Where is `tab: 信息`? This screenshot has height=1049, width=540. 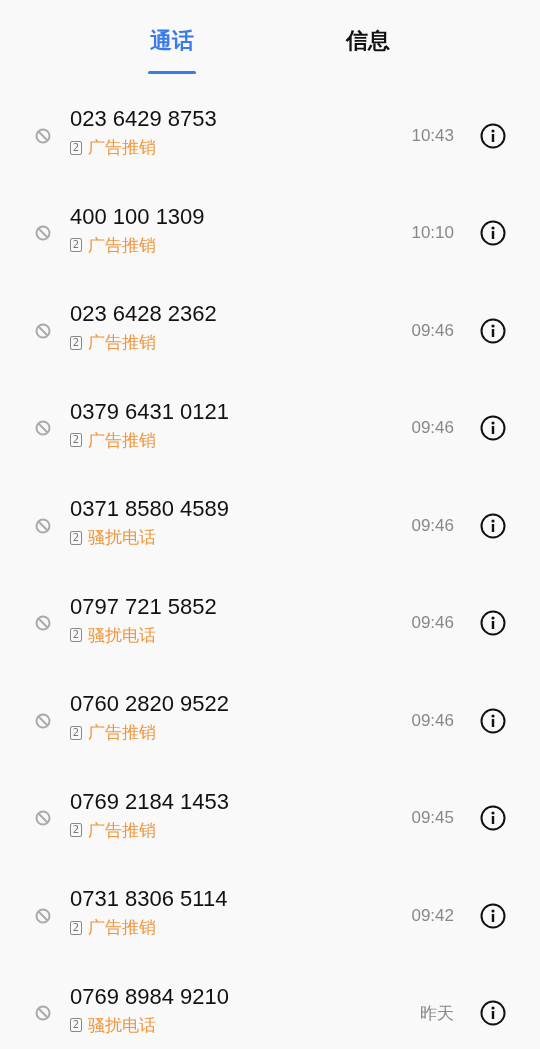
tab: 信息 is located at coordinates (368, 43).